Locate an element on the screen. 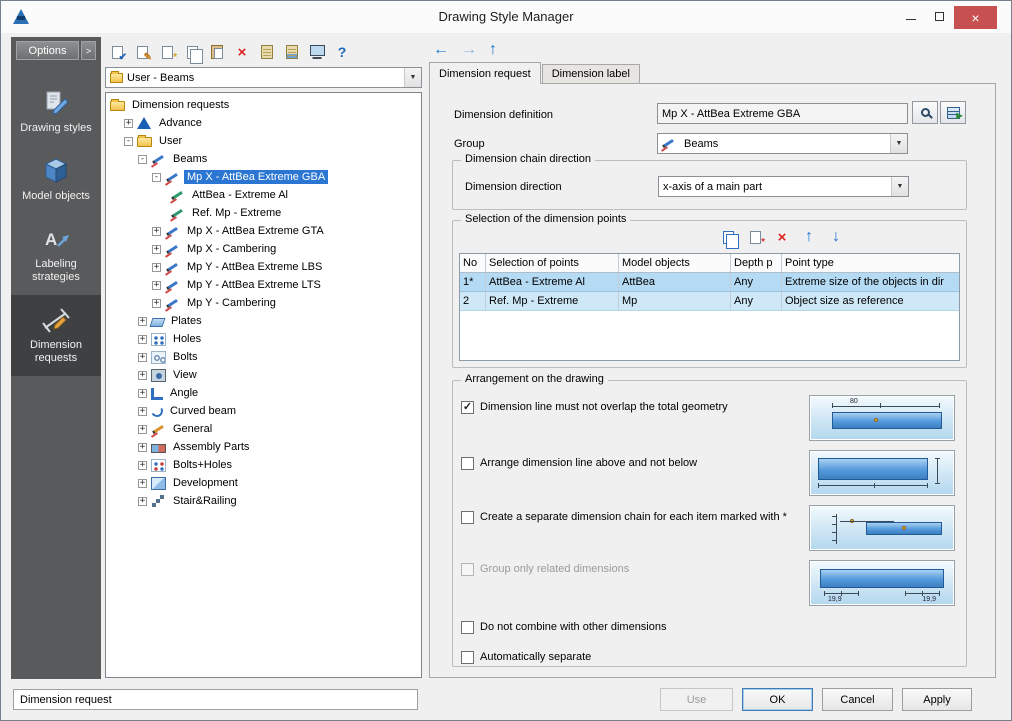 This screenshot has height=721, width=1012. forward-icon: → is located at coordinates (469, 50).